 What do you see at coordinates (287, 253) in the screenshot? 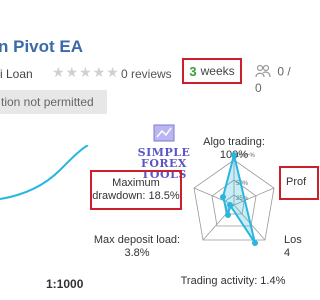
I see `loss-label-value: 4` at bounding box center [287, 253].